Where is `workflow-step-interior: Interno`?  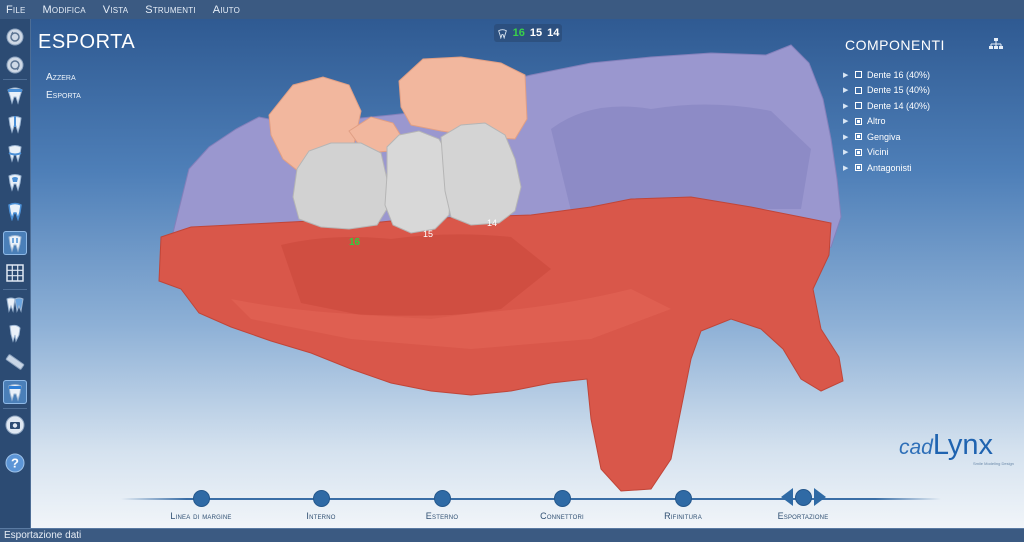
workflow-step-interior: Interno is located at coordinates (321, 504).